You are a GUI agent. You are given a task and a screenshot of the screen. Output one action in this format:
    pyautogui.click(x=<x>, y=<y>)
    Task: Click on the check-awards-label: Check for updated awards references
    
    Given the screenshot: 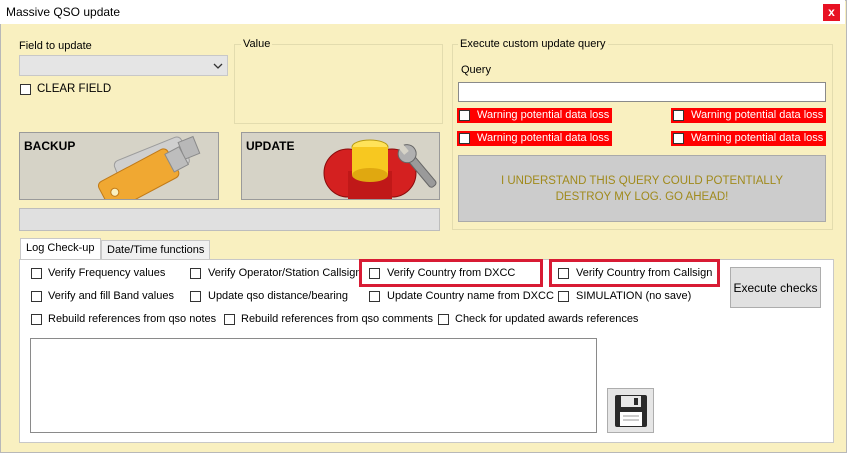 What is the action you would take?
    pyautogui.click(x=547, y=319)
    